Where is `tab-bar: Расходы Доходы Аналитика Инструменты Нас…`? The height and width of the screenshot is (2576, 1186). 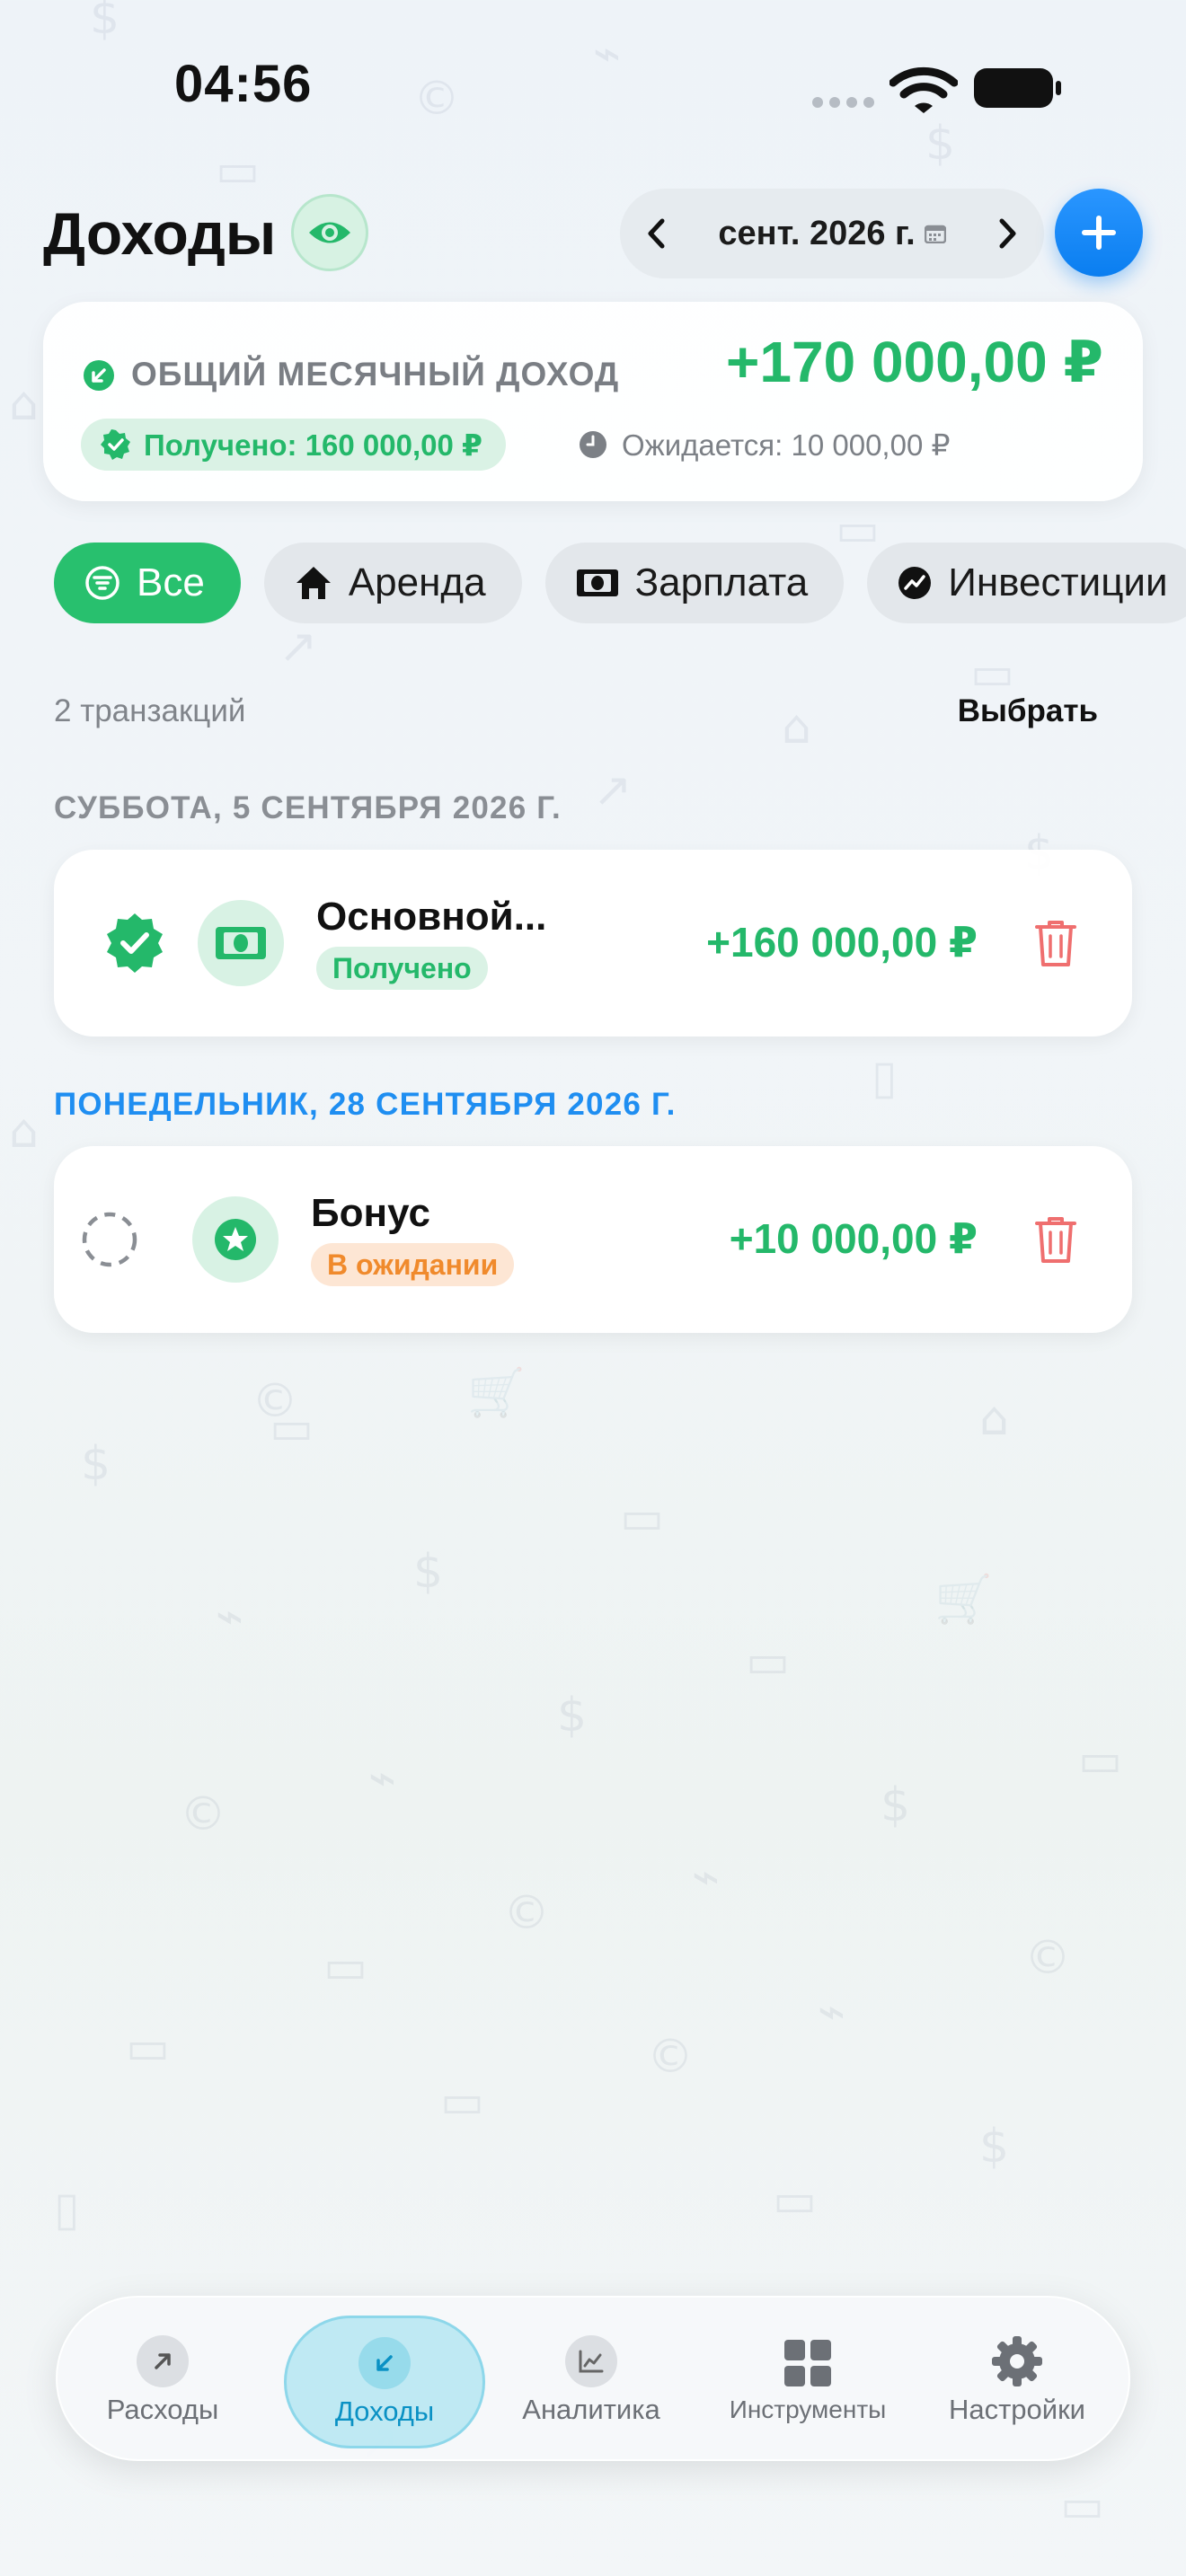 tab-bar: Расходы Доходы Аналитика Инструменты Нас… is located at coordinates (593, 2378).